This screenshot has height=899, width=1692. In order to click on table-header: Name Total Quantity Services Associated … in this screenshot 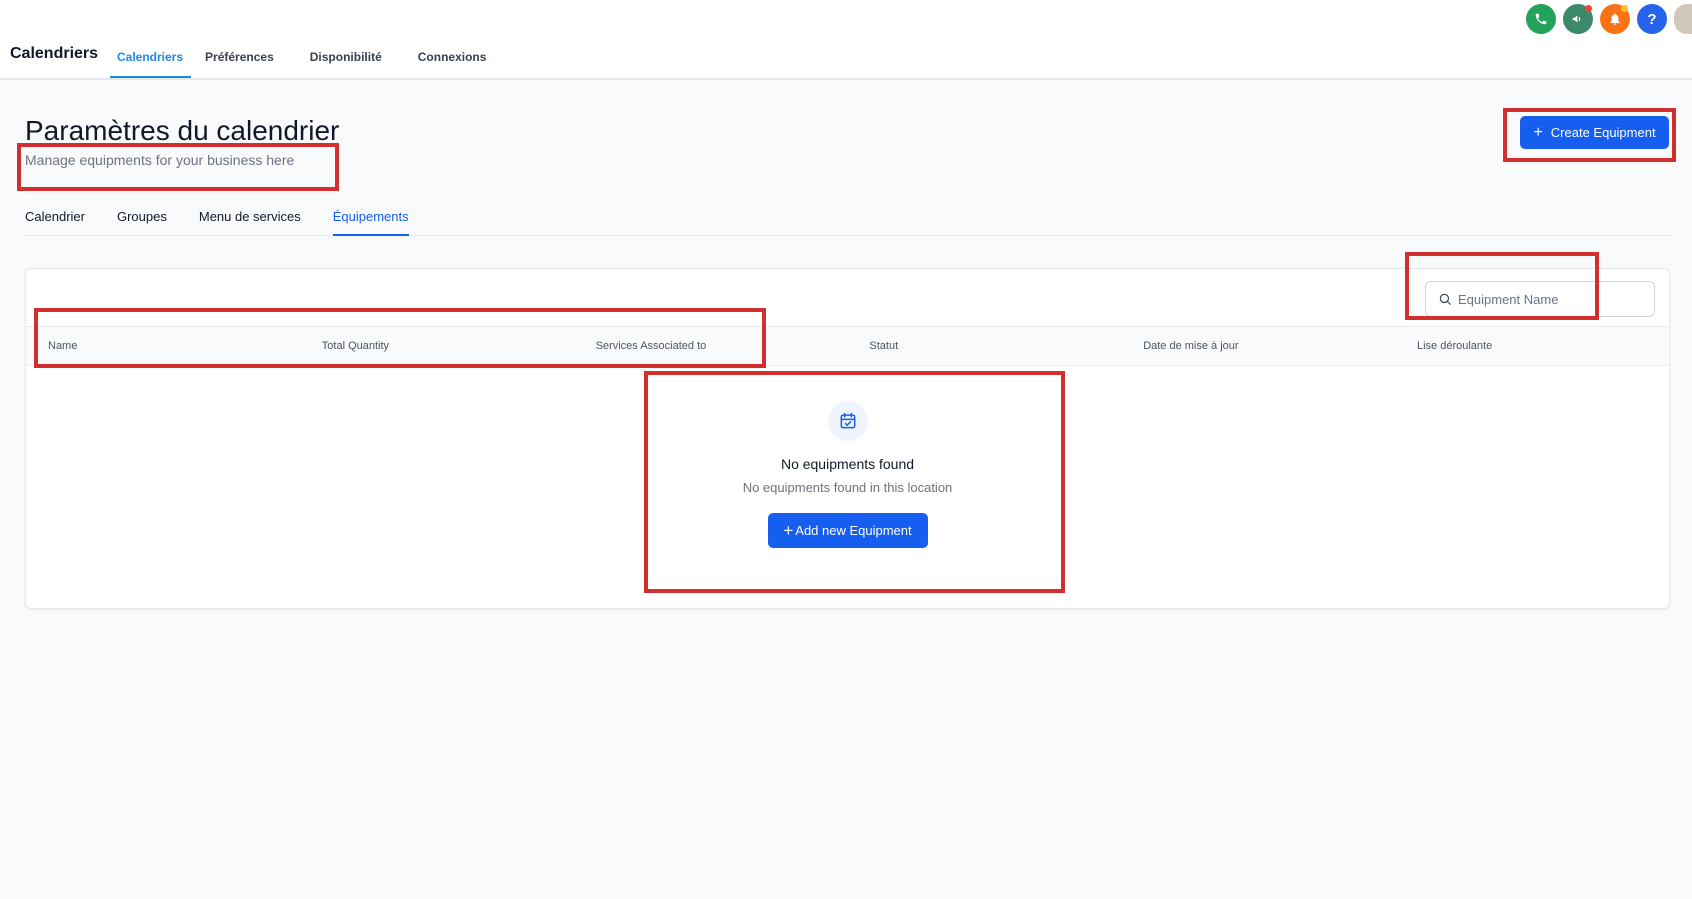, I will do `click(847, 346)`.